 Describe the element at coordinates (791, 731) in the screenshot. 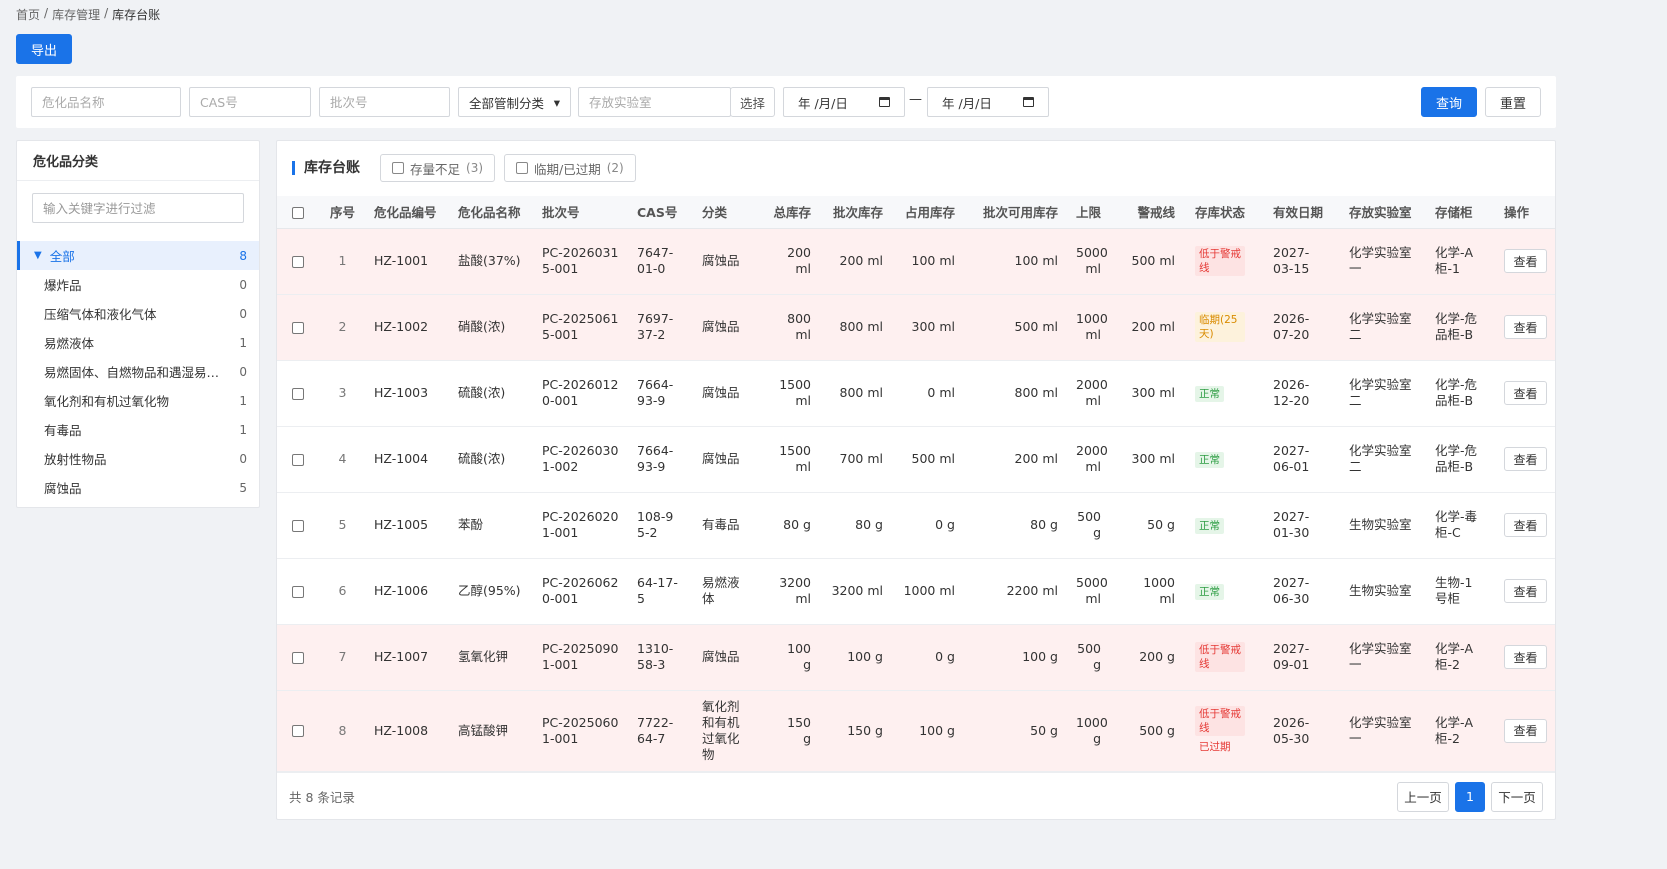

I see `cell-total-stock: 150 g` at that location.